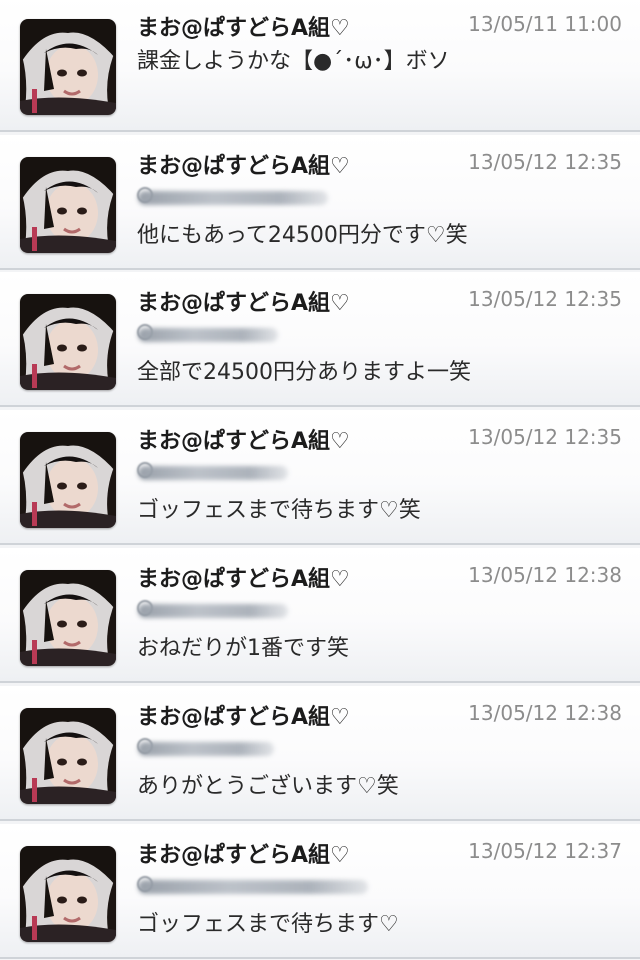 This screenshot has height=960, width=640. Describe the element at coordinates (268, 786) in the screenshot. I see `tweet-text: ありがとうございます♡笑` at that location.